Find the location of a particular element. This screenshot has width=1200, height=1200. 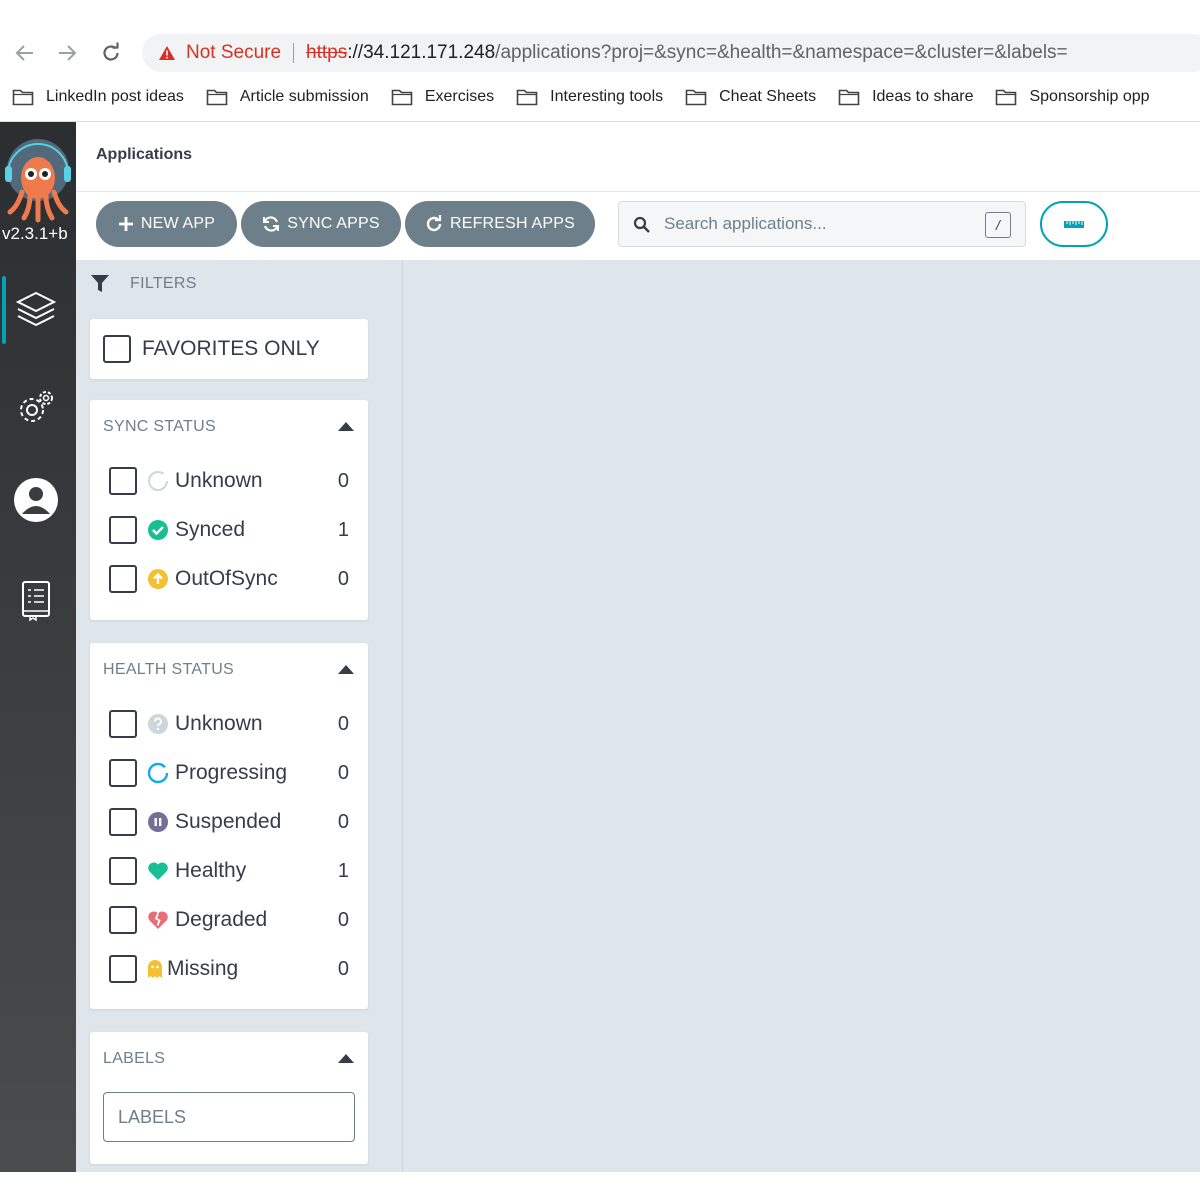

plus-icon is located at coordinates (125, 224).